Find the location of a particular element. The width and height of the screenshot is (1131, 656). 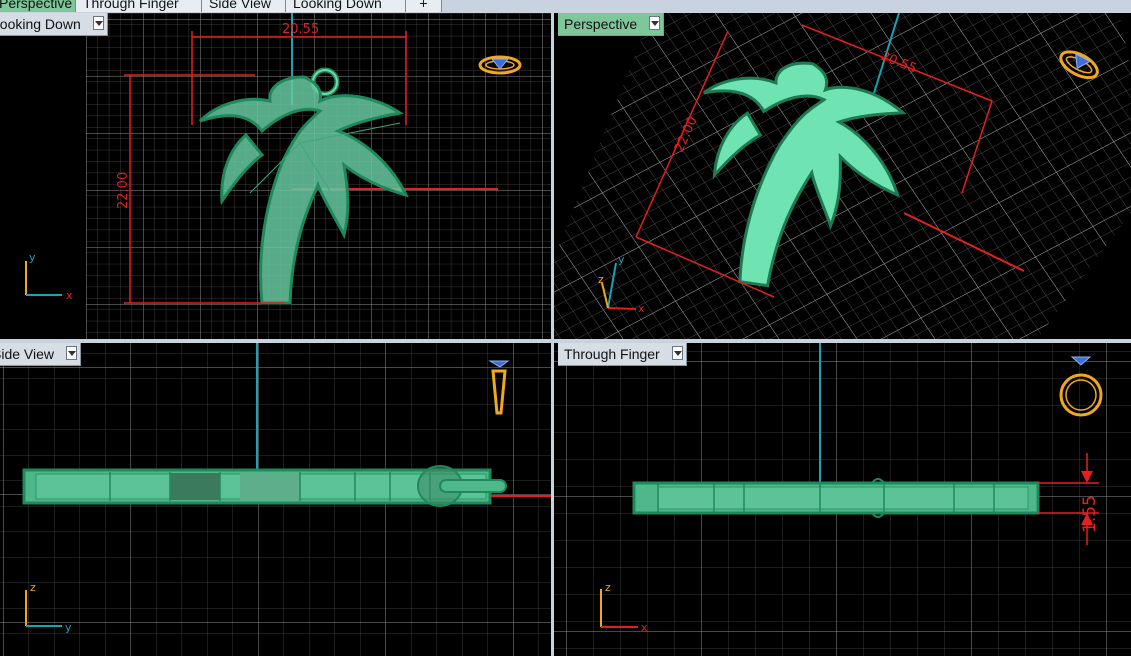

viewport-title: Side View is located at coordinates (27, 354).